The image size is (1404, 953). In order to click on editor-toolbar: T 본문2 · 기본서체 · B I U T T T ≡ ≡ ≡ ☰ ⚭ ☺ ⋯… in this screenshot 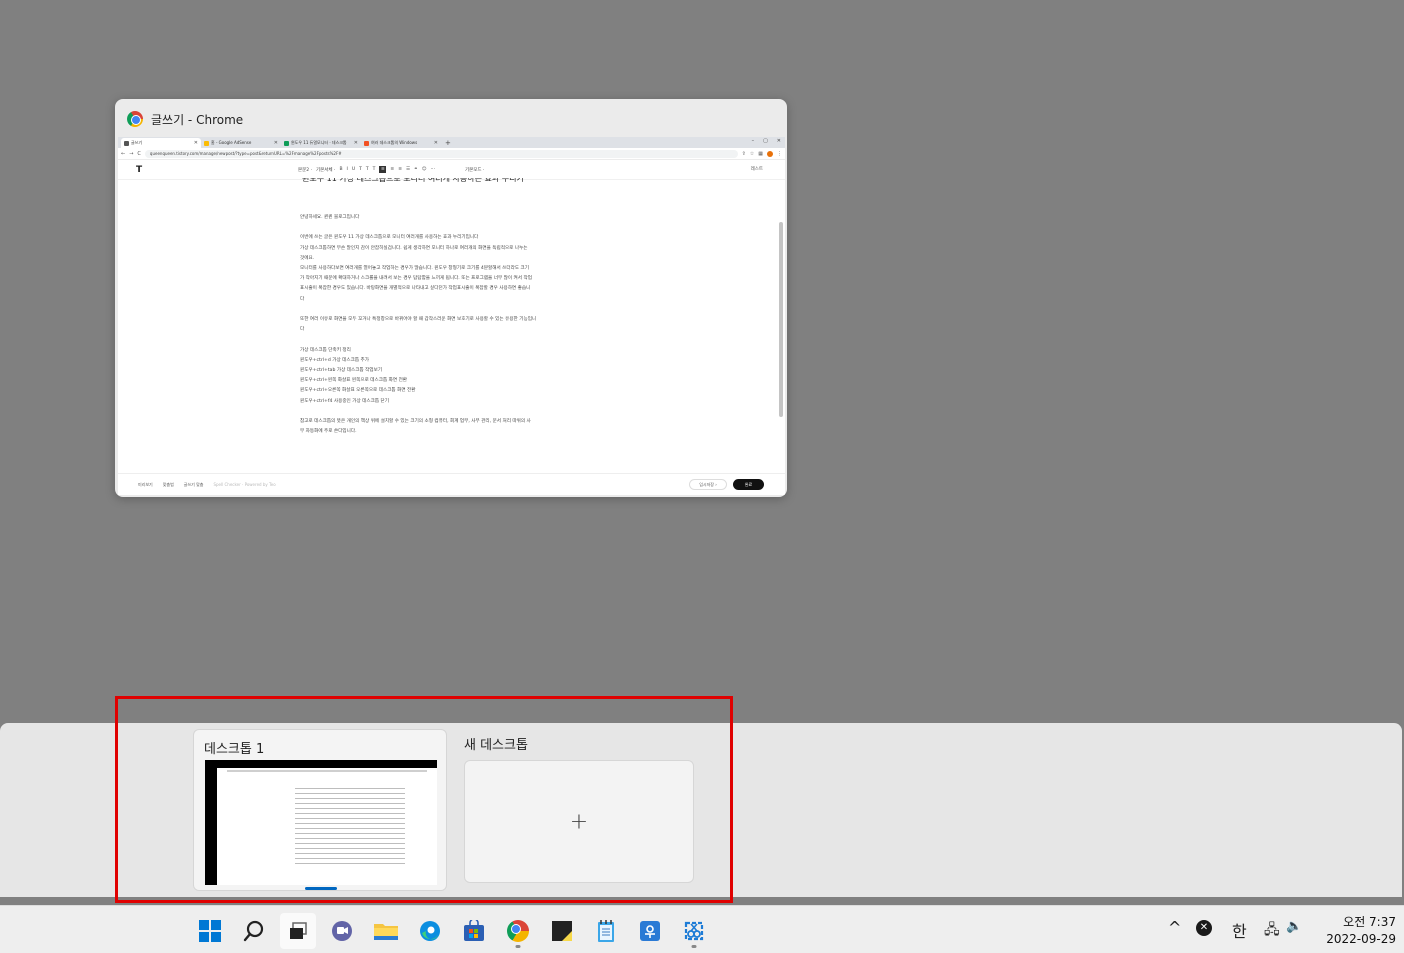, I will do `click(451, 171)`.